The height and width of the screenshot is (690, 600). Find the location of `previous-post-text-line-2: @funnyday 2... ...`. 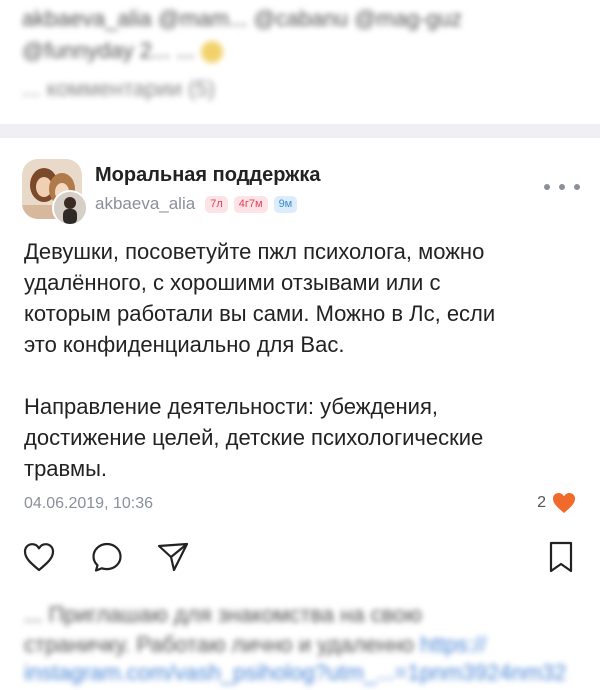

previous-post-text-line-2: @funnyday 2... ... is located at coordinates (122, 51).